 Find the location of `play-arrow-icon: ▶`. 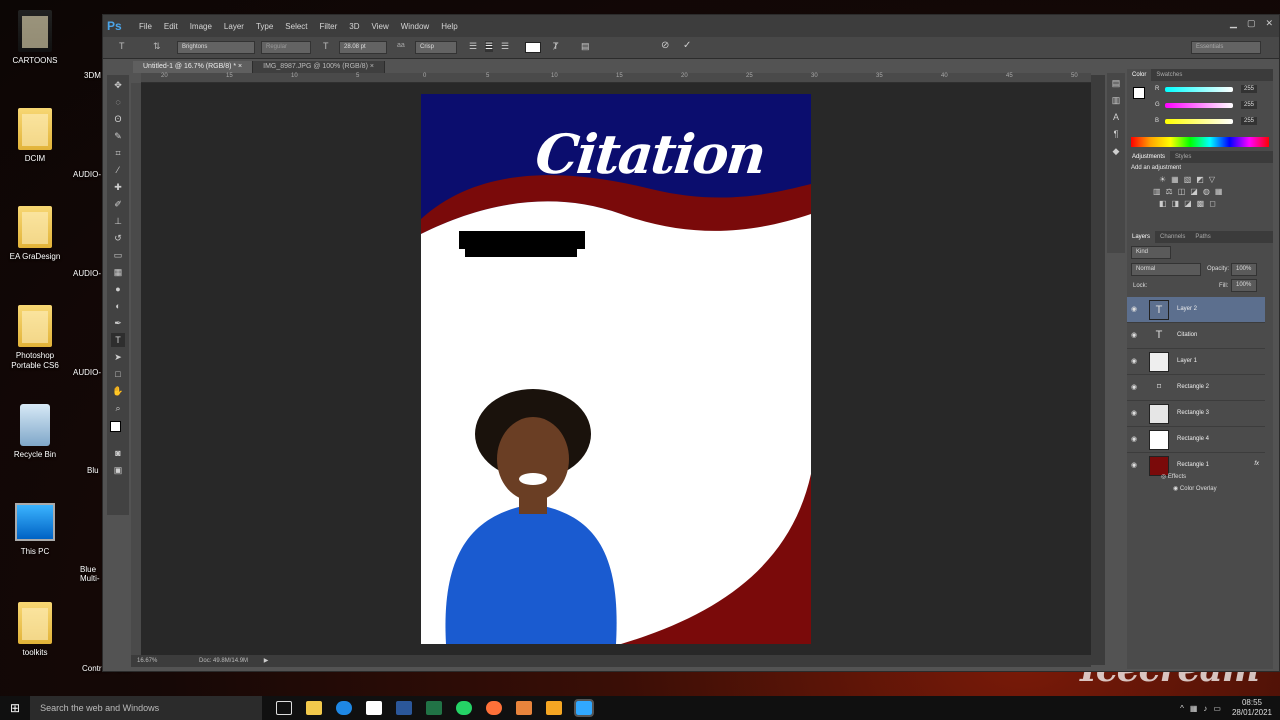

play-arrow-icon: ▶ is located at coordinates (266, 661).